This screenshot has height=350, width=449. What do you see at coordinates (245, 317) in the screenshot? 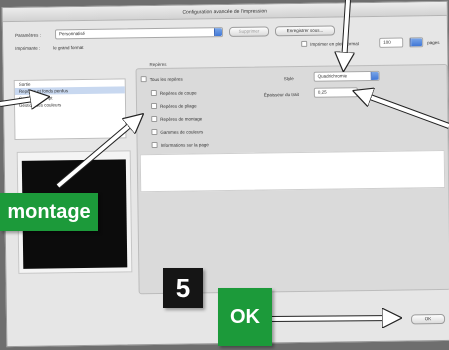
I see `ok-callout: OK` at bounding box center [245, 317].